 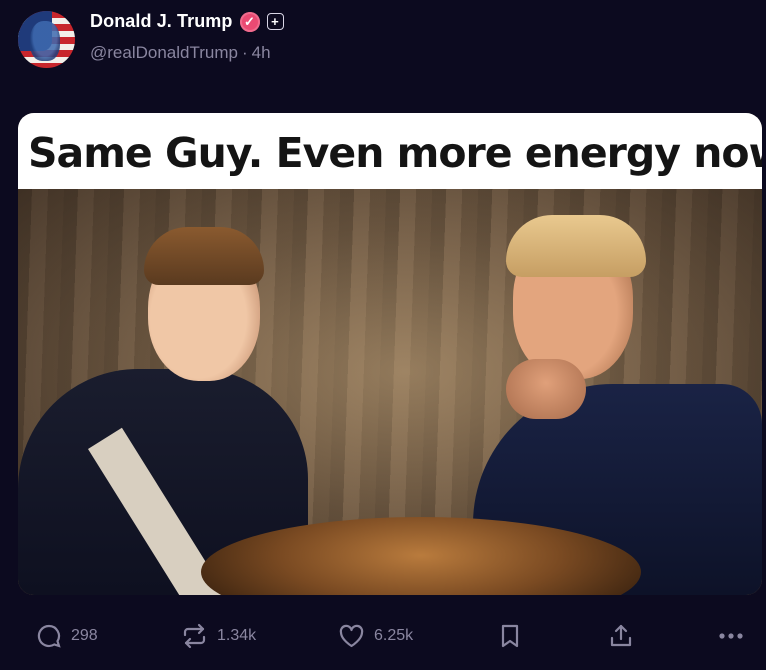 What do you see at coordinates (249, 21) in the screenshot?
I see `verified-check-icon: ✓` at bounding box center [249, 21].